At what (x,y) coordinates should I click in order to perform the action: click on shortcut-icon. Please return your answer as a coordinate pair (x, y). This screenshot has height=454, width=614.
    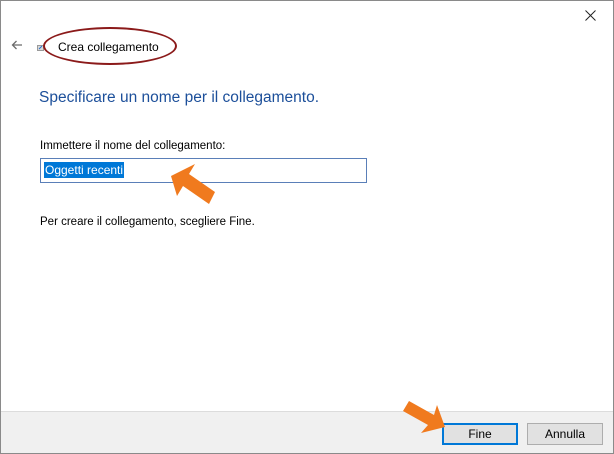
    Looking at the image, I should click on (40, 48).